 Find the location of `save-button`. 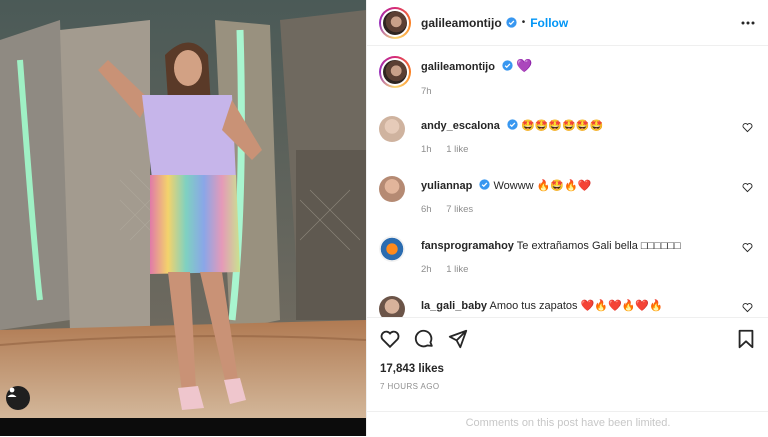

save-button is located at coordinates (746, 339).